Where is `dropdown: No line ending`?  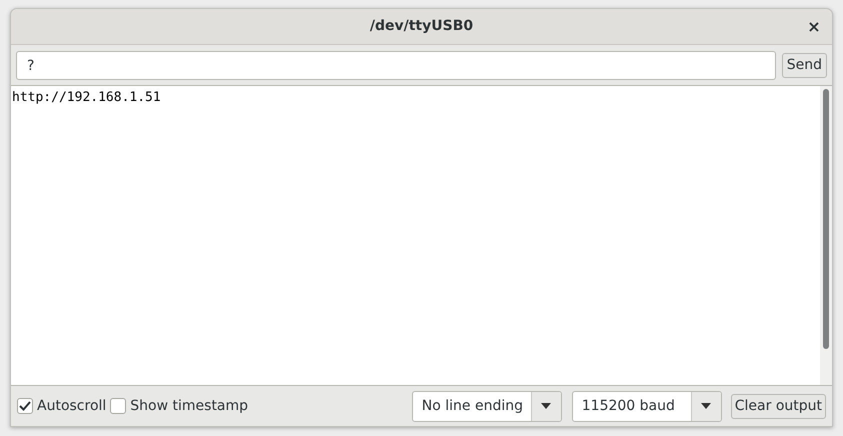
dropdown: No line ending is located at coordinates (487, 406).